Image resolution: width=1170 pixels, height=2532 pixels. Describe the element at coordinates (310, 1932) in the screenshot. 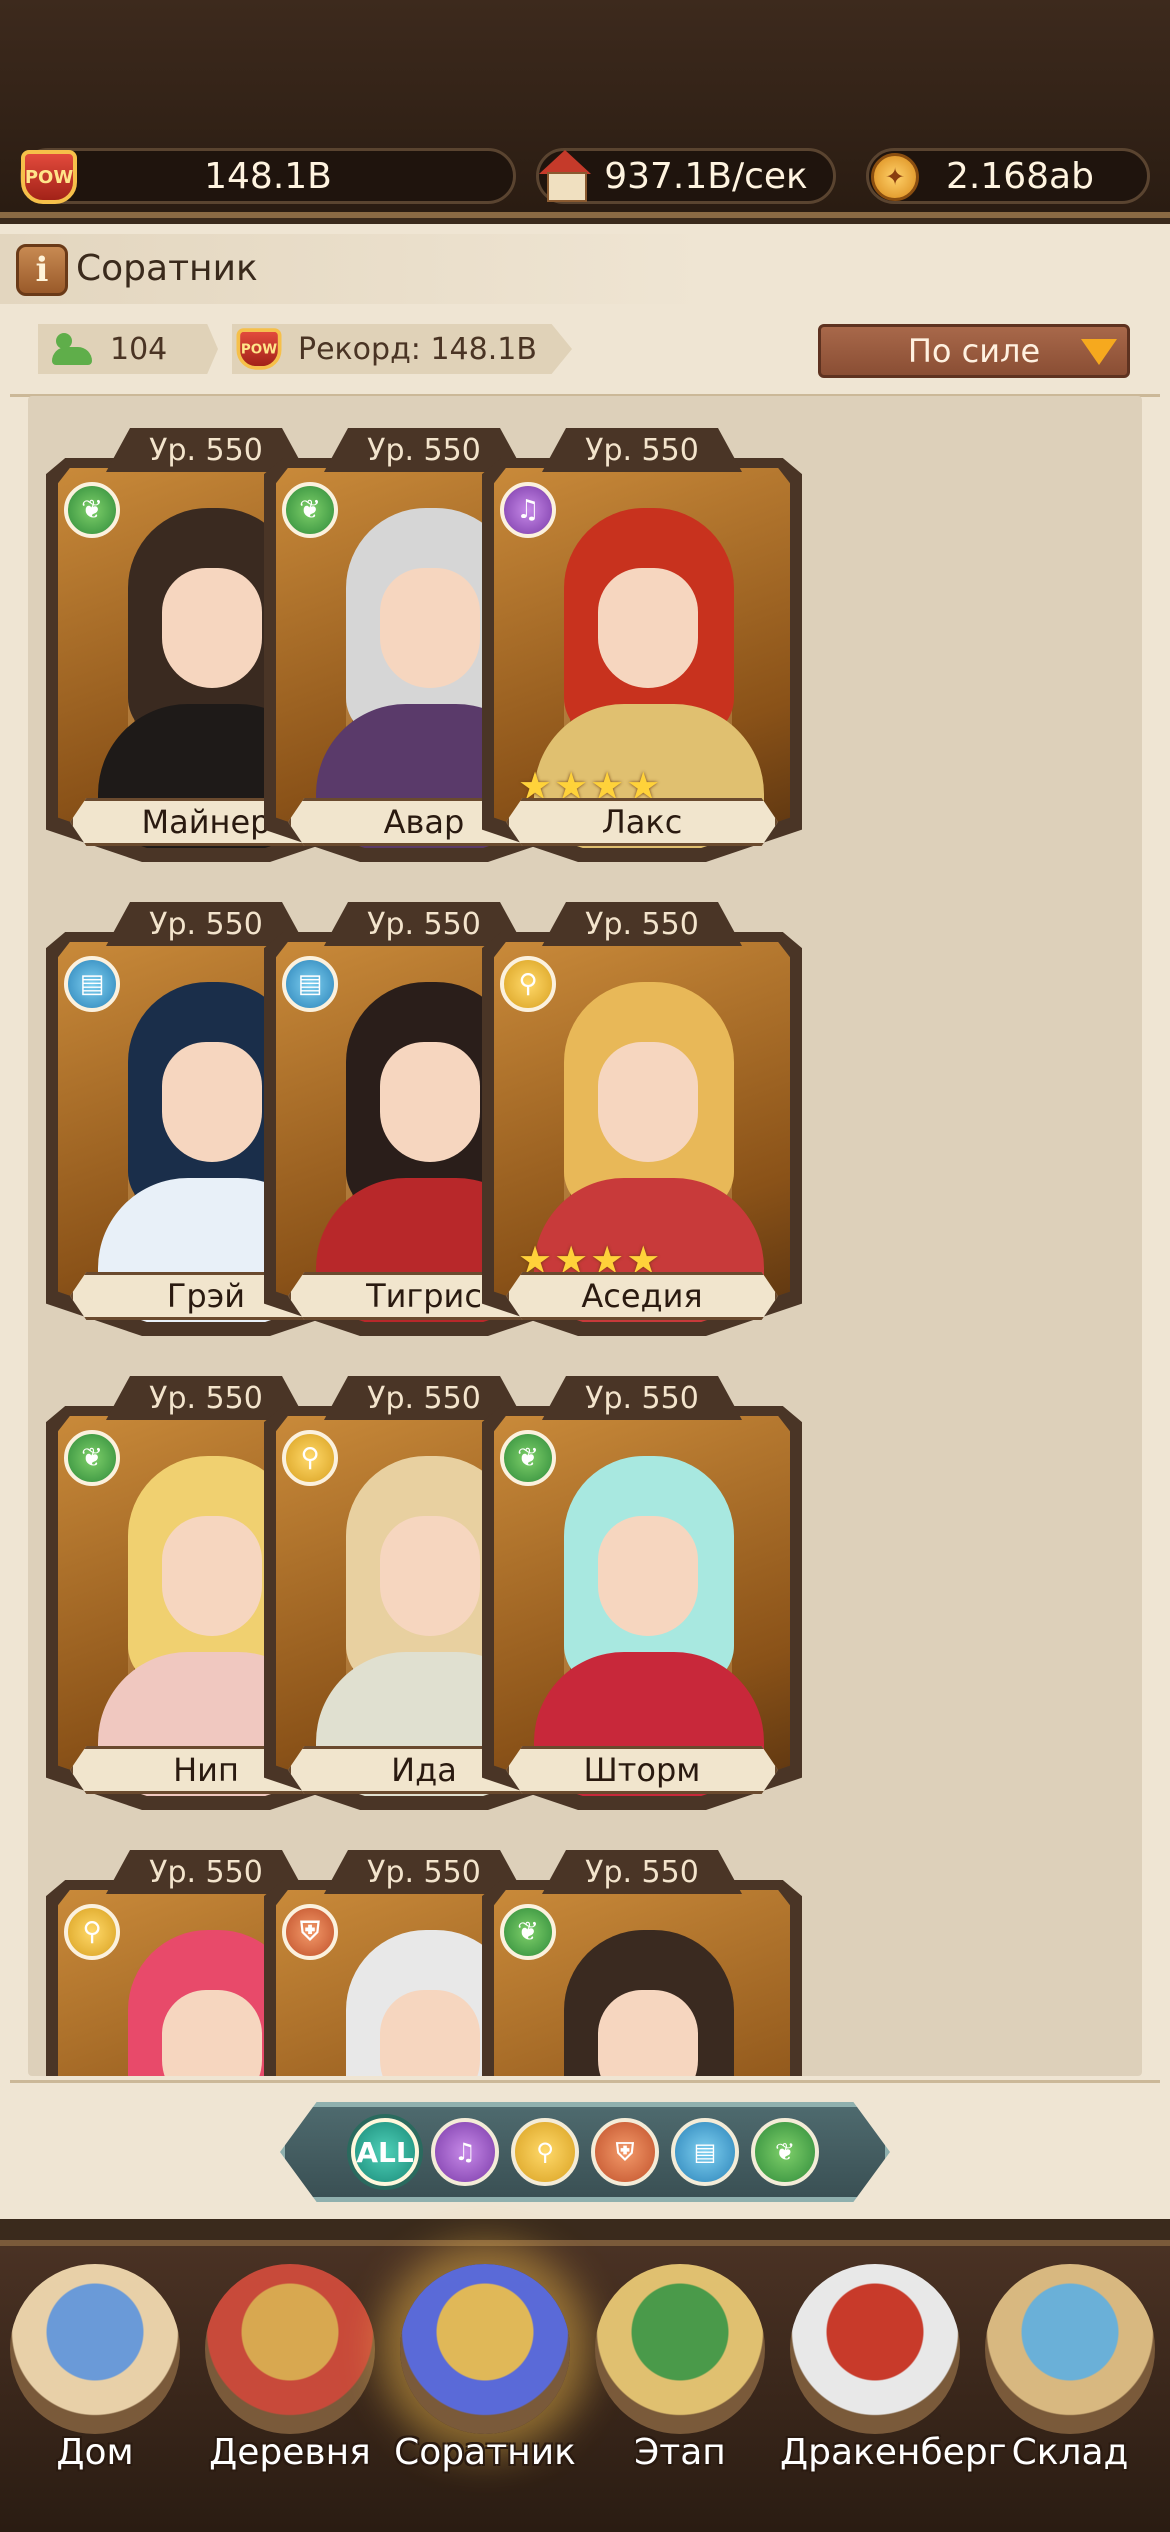

I see `shield-icon: ⛨` at that location.